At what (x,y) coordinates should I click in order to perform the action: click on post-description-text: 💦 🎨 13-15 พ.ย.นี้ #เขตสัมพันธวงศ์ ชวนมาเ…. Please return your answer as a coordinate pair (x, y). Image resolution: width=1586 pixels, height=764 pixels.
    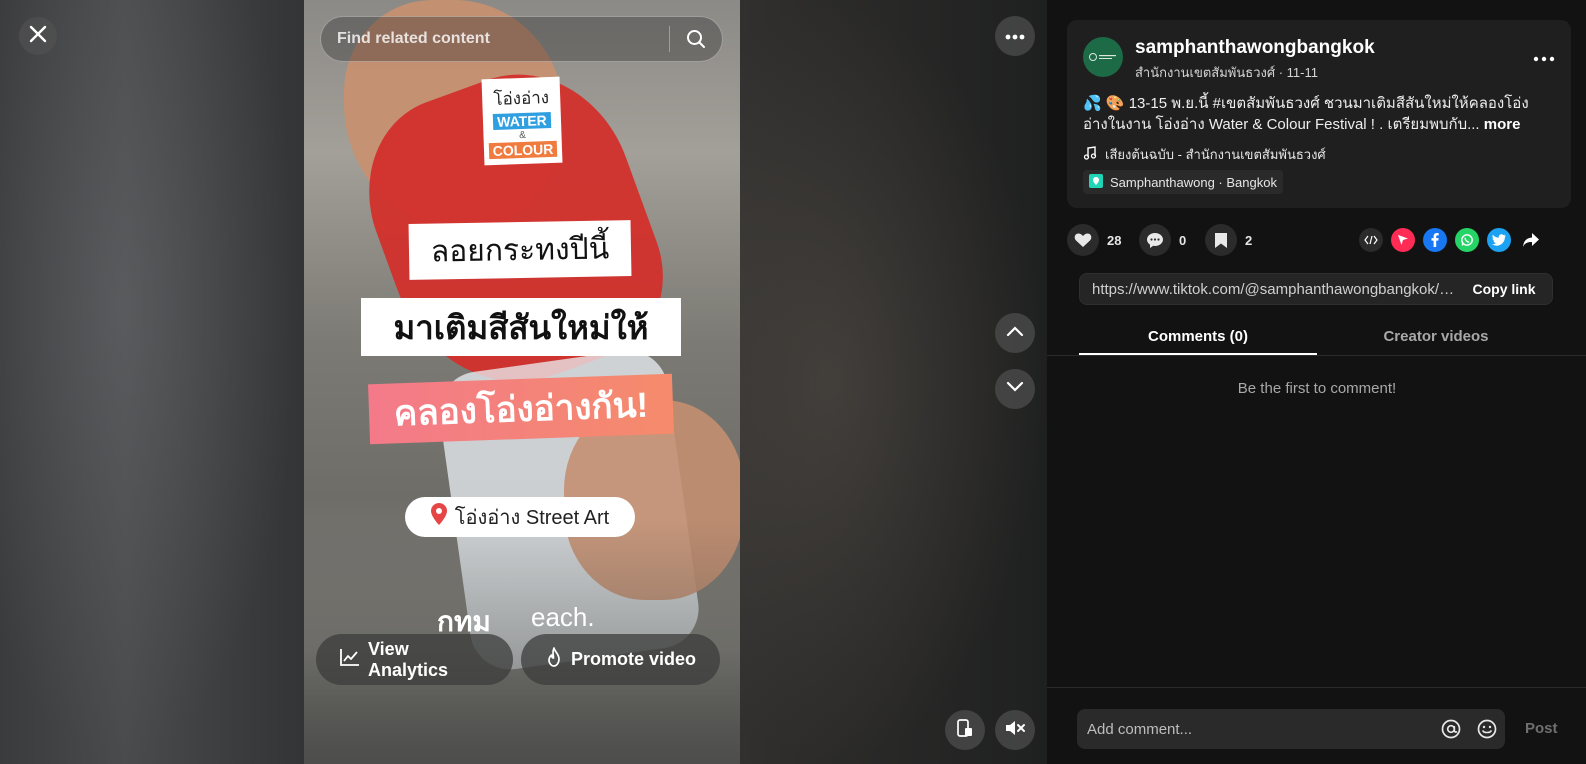
    Looking at the image, I should click on (1306, 114).